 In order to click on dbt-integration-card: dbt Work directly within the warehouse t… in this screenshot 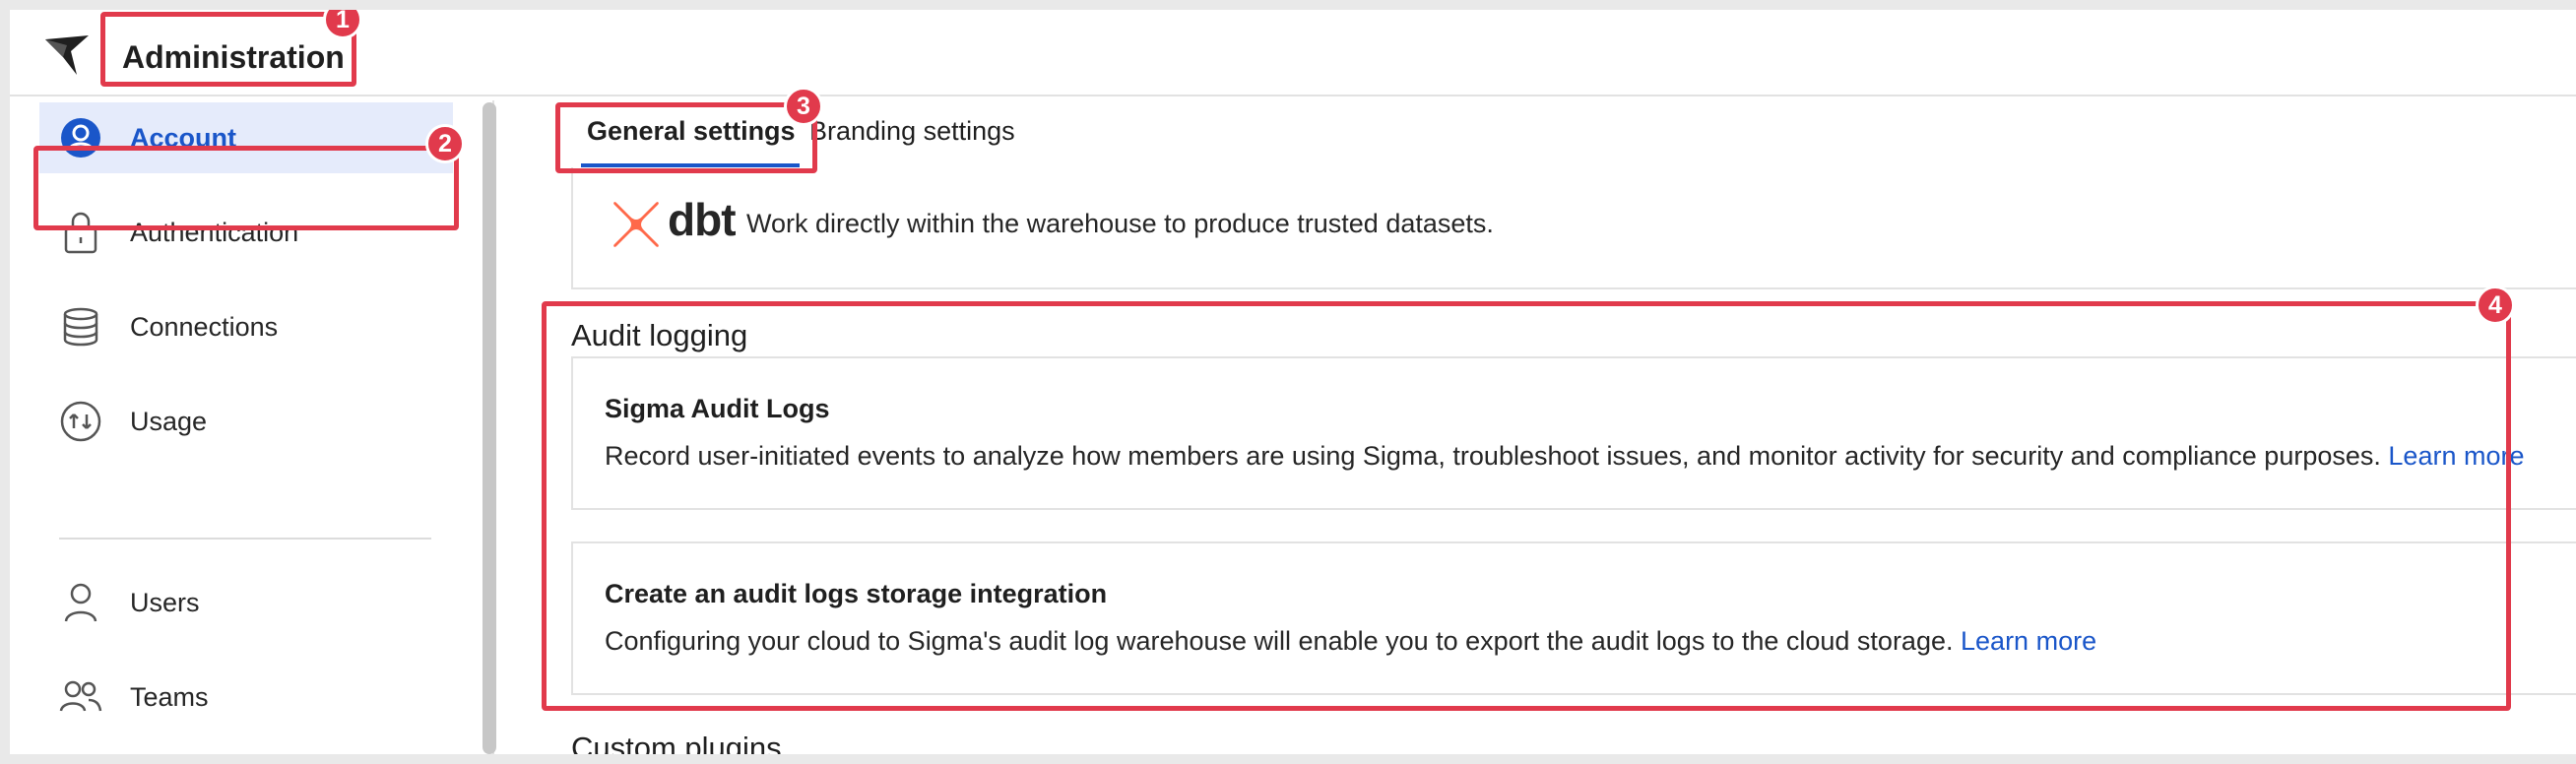, I will do `click(1573, 228)`.